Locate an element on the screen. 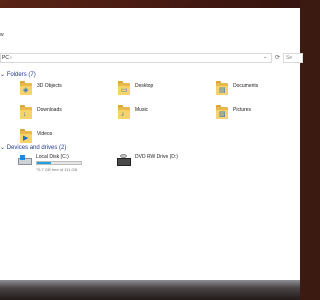 The image size is (320, 300). refresh-icon: ⟳ is located at coordinates (277, 57).